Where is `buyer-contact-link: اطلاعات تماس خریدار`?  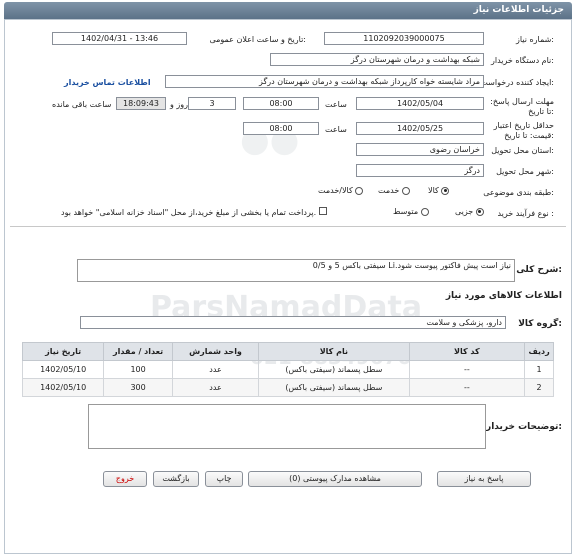 buyer-contact-link: اطلاعات تماس خریدار is located at coordinates (107, 82).